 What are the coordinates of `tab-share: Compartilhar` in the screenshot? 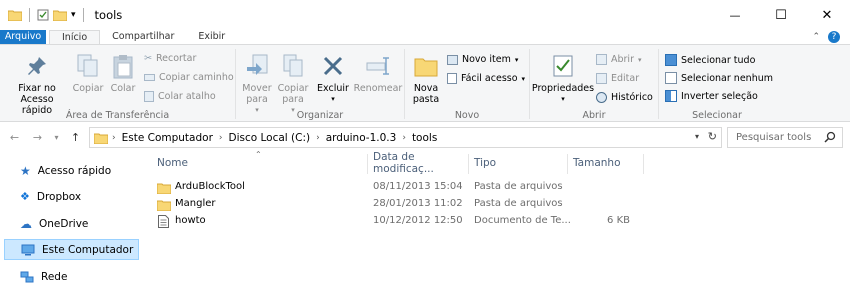 It's located at (143, 37).